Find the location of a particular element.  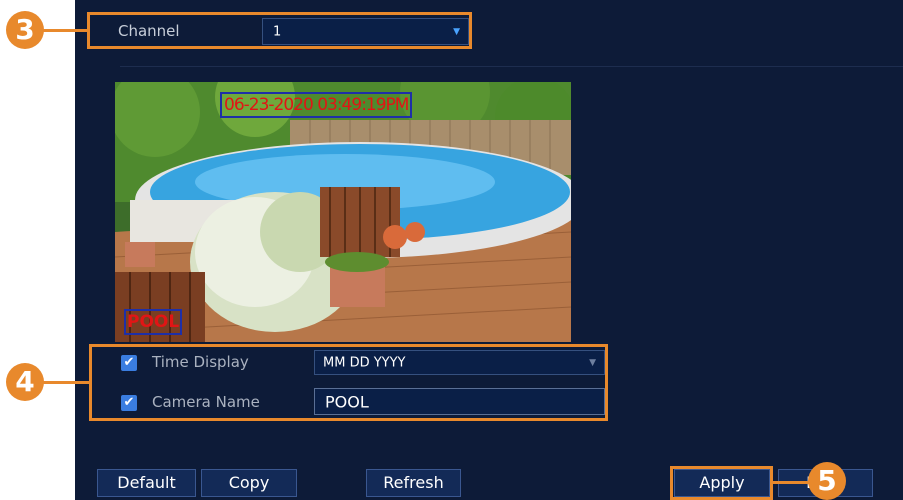

osd-time-overlay: 06-23-2020 03:49:19PM is located at coordinates (316, 105).